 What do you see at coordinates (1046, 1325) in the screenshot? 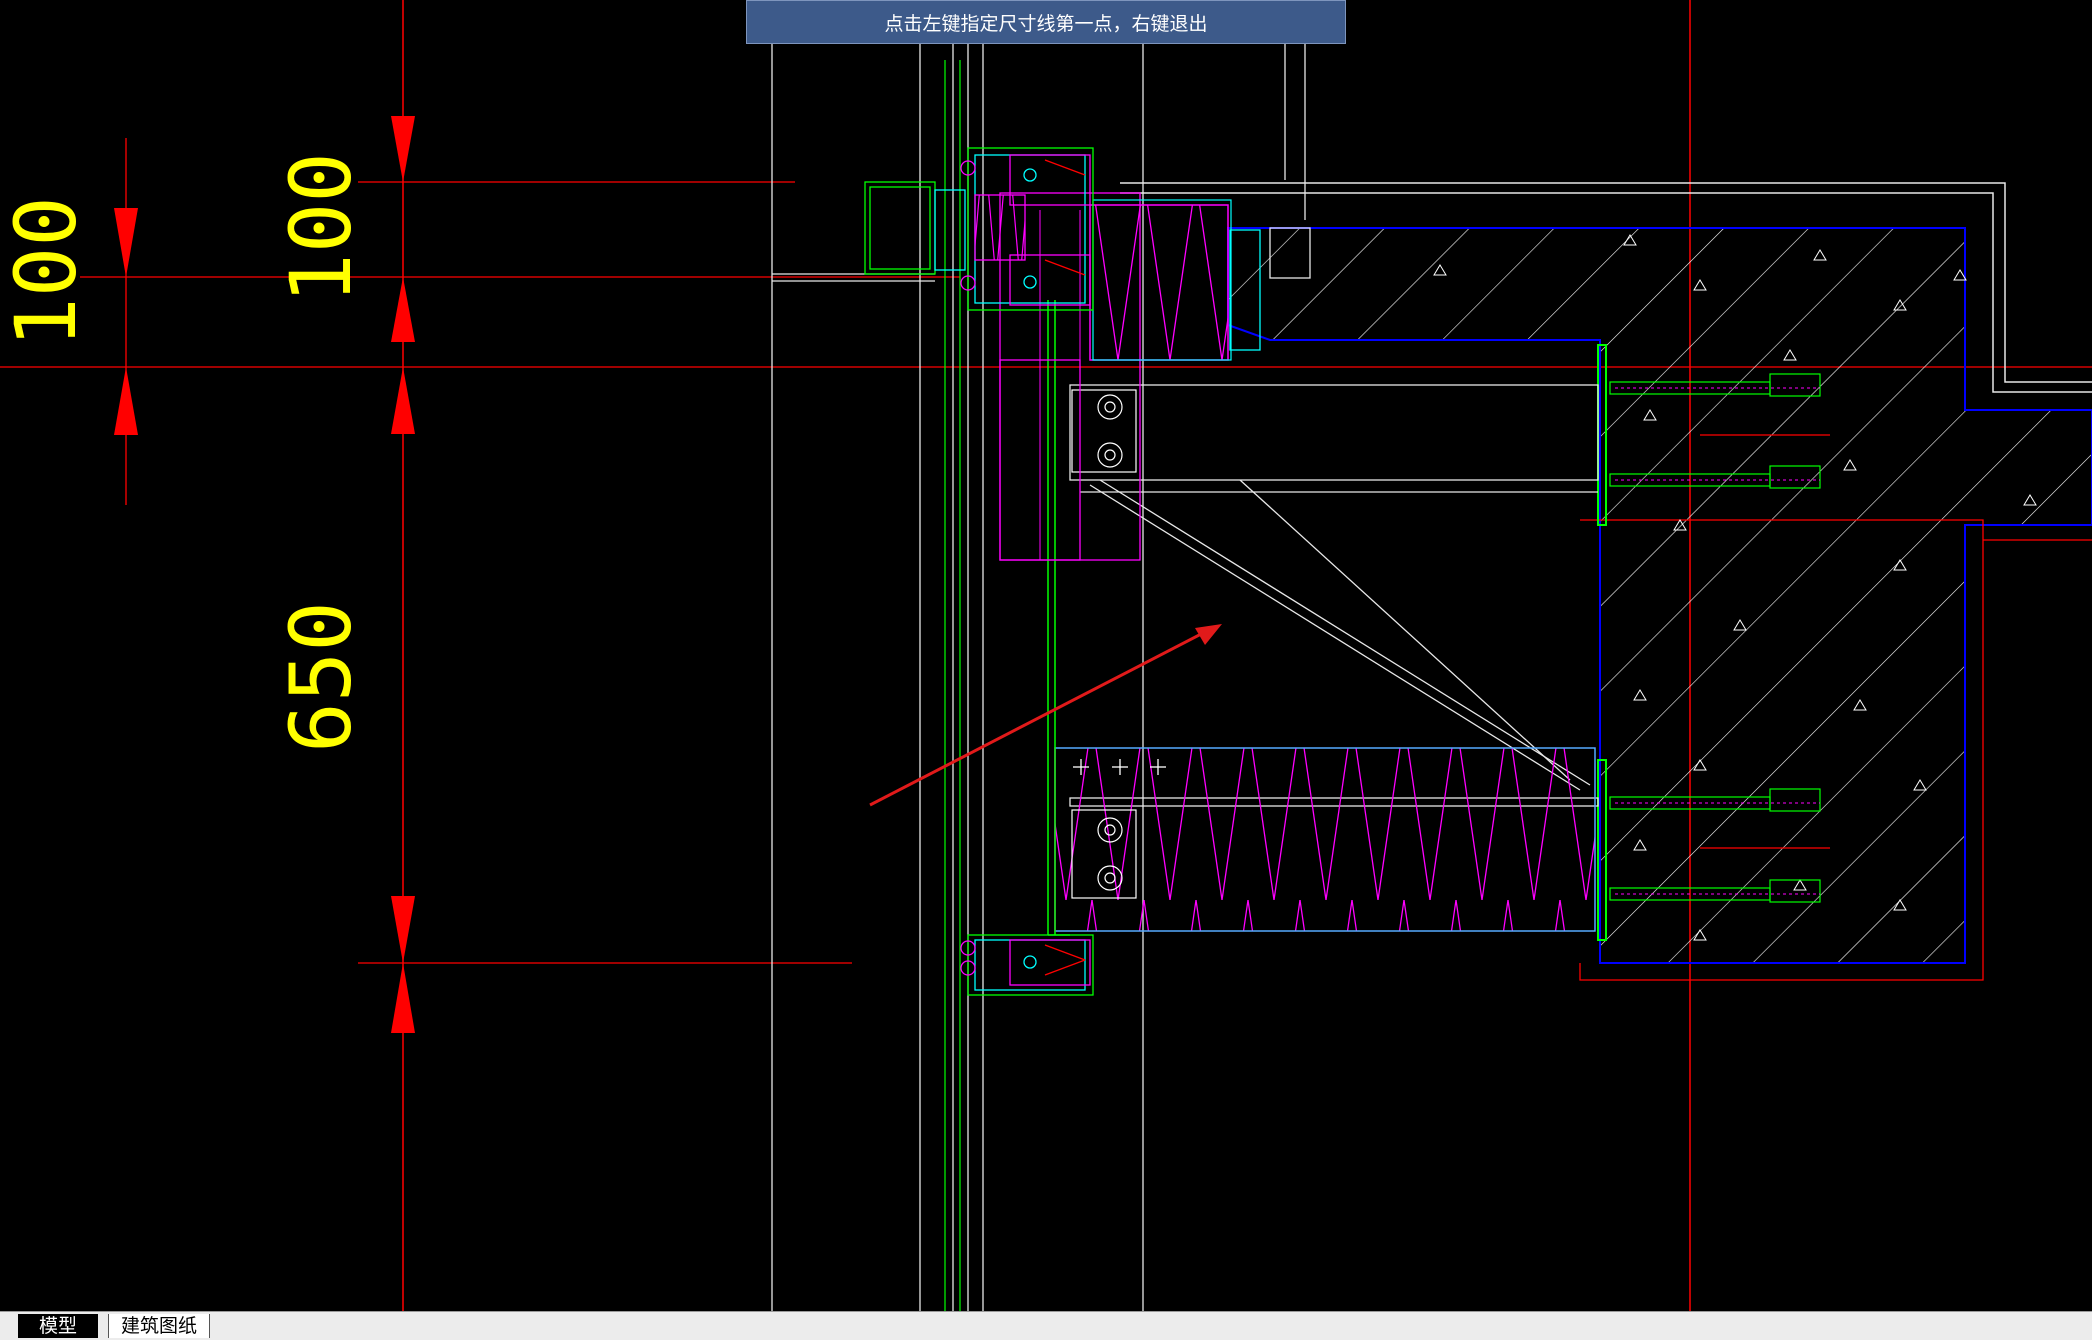
I see `layout-tab-bar: 模型 建筑图纸` at bounding box center [1046, 1325].